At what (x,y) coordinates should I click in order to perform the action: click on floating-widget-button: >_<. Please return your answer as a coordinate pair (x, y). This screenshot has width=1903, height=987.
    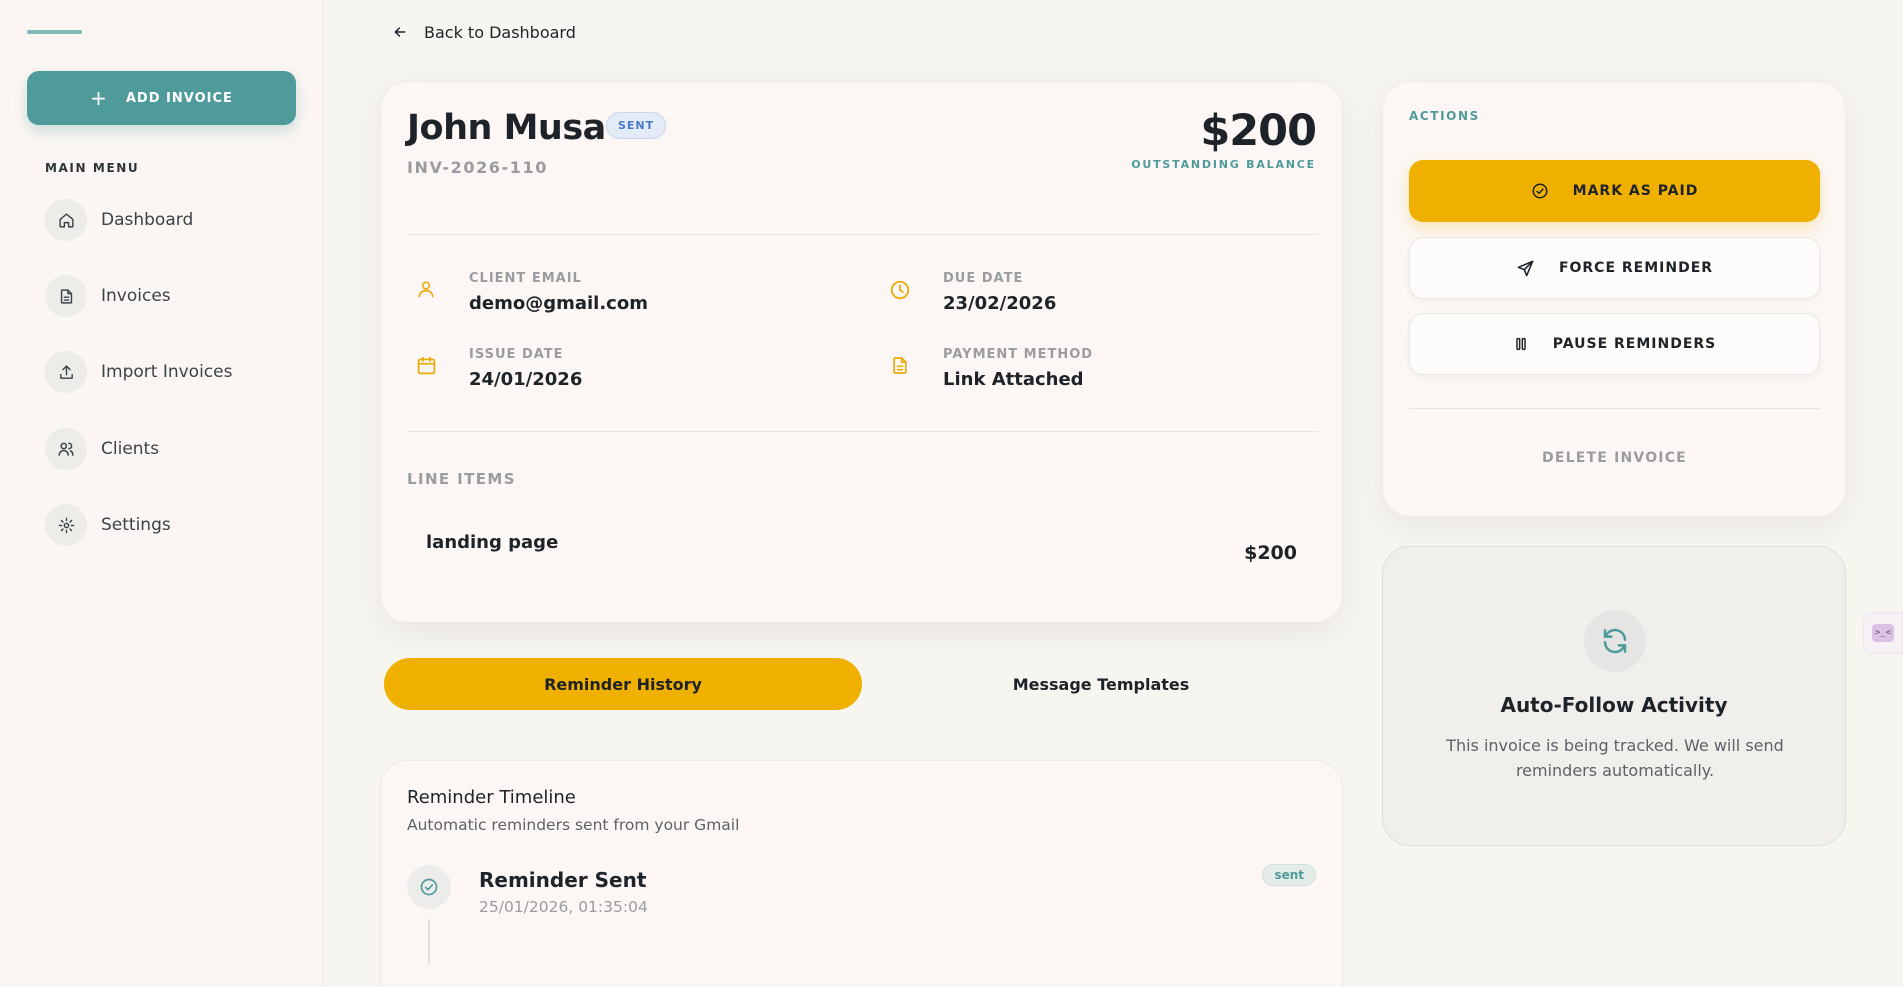
    Looking at the image, I should click on (1883, 633).